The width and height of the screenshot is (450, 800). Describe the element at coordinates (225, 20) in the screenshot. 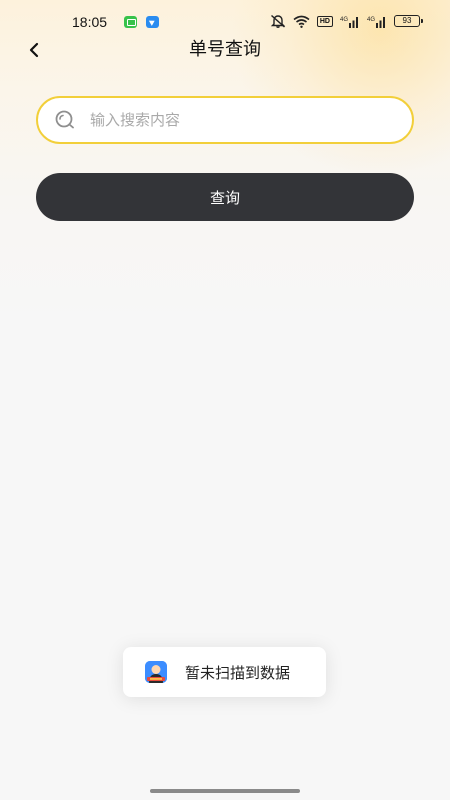

I see `status-bar: 18:05 HD 4G 4G 93` at that location.